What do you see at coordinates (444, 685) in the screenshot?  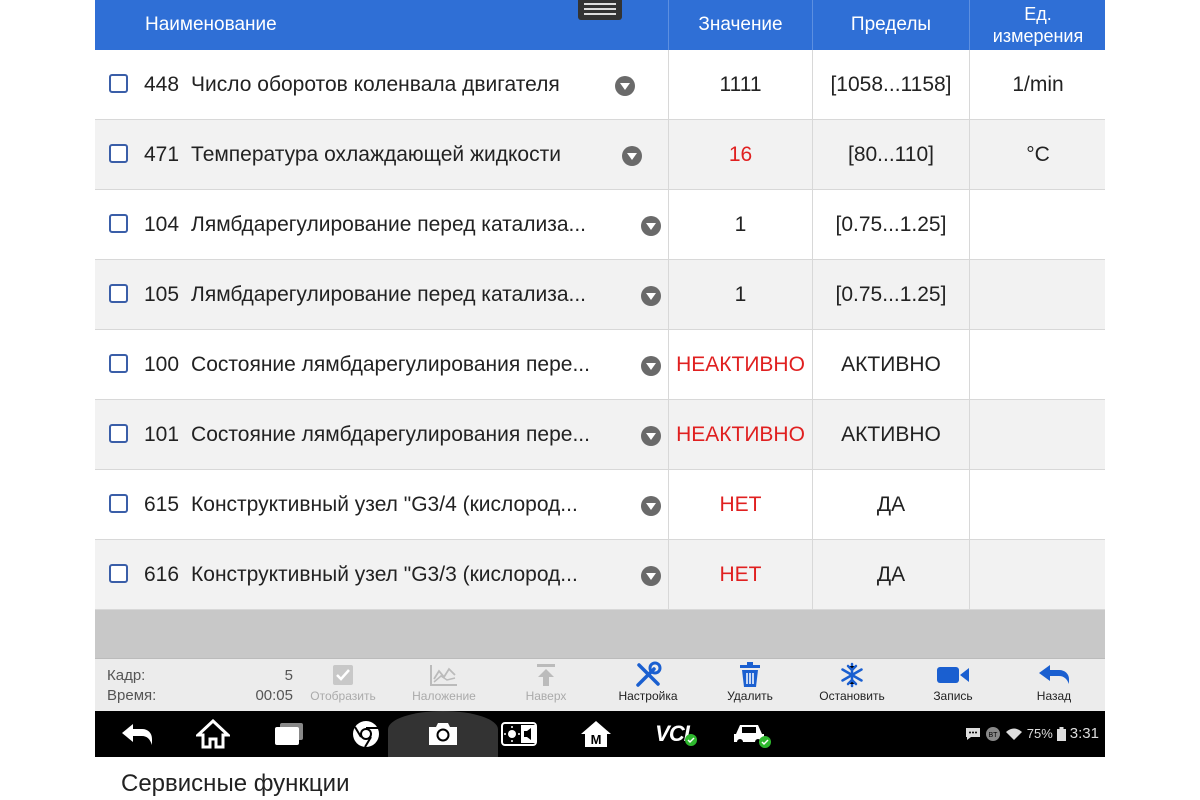 I see `overlay-button: Наложение` at bounding box center [444, 685].